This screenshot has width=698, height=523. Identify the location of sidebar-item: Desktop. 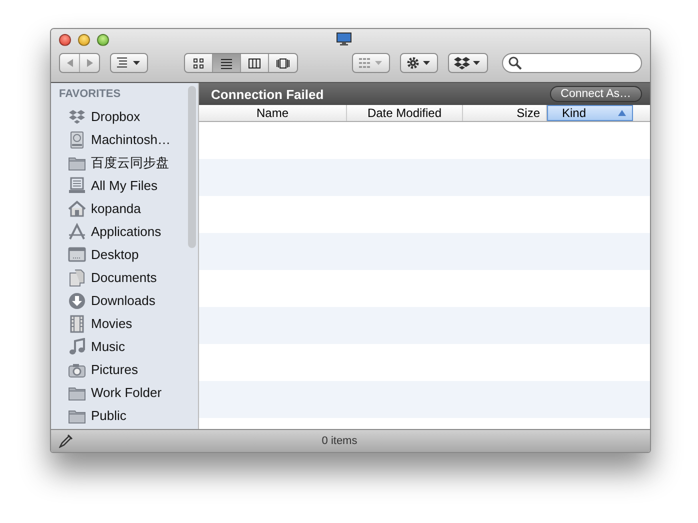
(115, 254).